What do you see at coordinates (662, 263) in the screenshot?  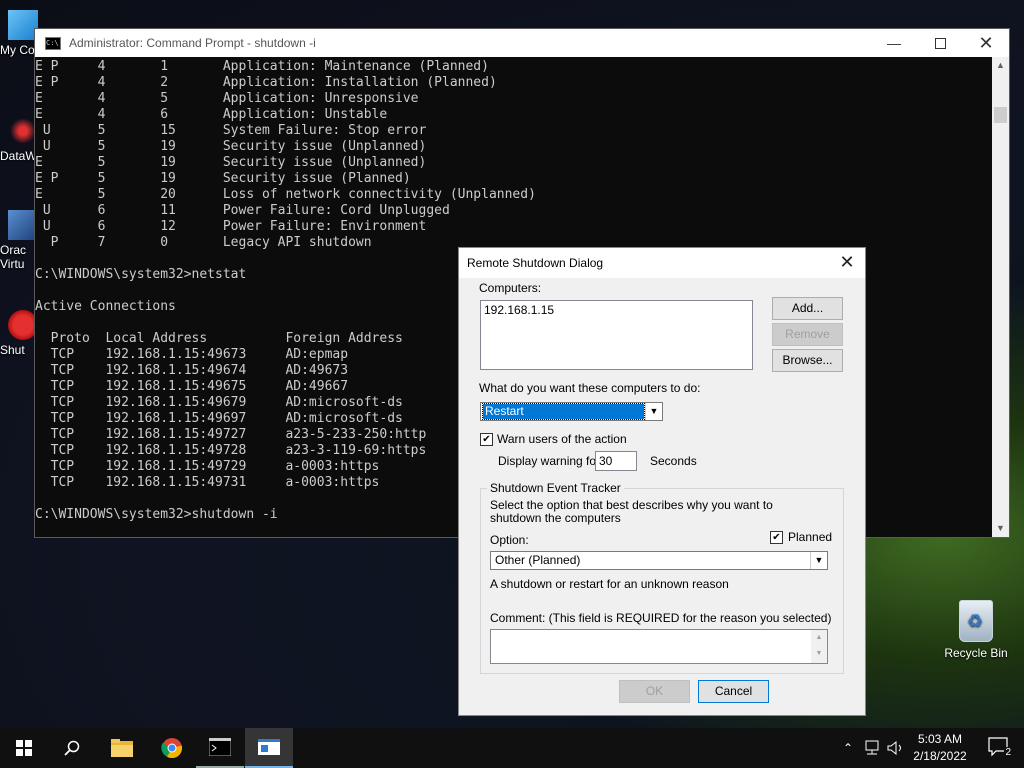 I see `dialog-title-bar: Remote Shutdown Dialog ✕` at bounding box center [662, 263].